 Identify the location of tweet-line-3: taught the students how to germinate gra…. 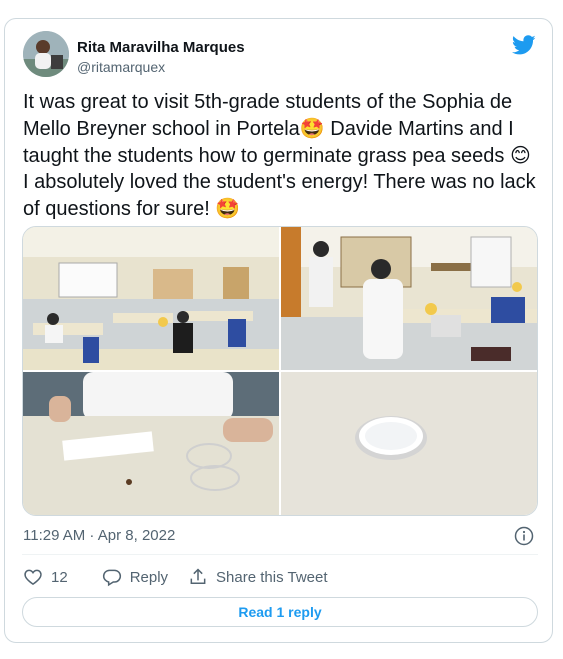
(282, 155).